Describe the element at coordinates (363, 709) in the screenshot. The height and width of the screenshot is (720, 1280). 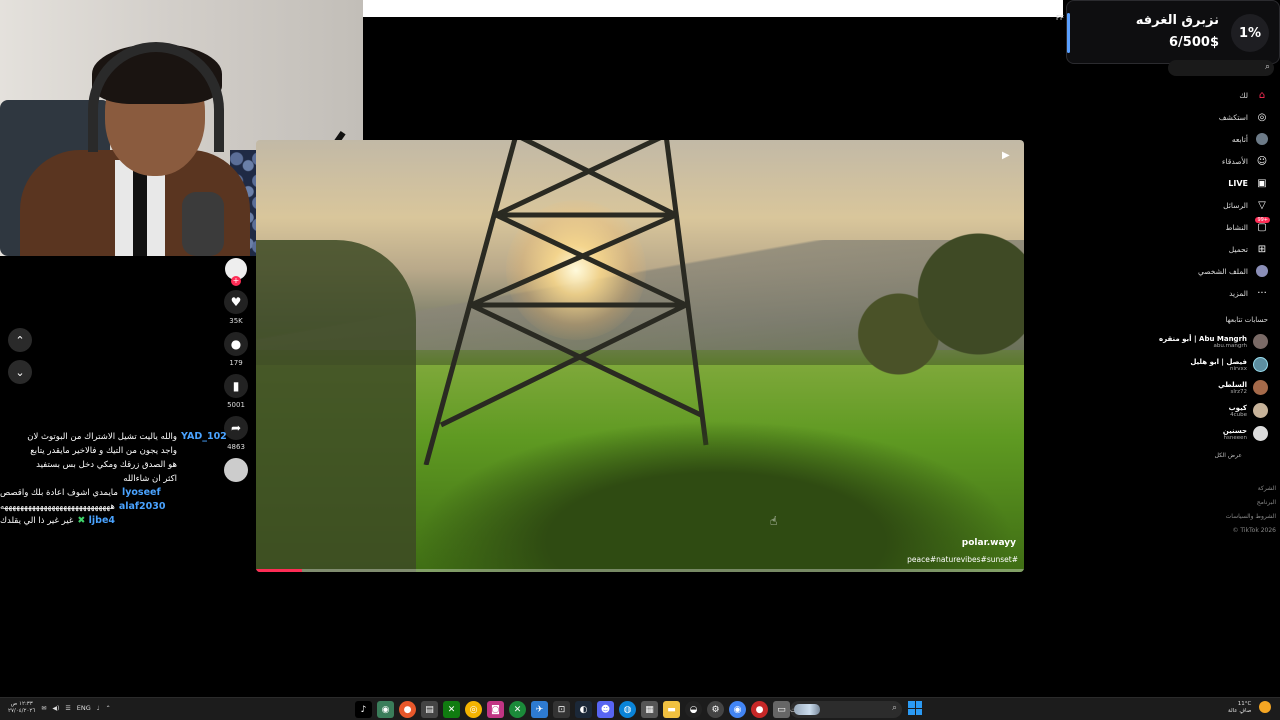
I see `tiktok-app-icon: ♪` at that location.